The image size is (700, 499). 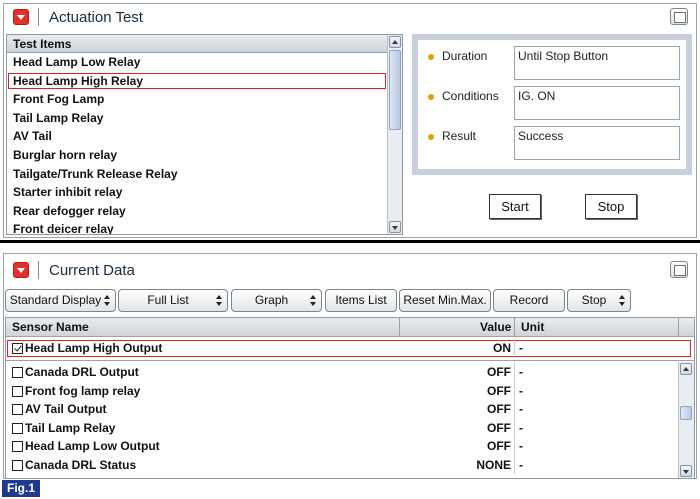 I want to click on sensor-name: Tail Lamp Relay, so click(x=70, y=427).